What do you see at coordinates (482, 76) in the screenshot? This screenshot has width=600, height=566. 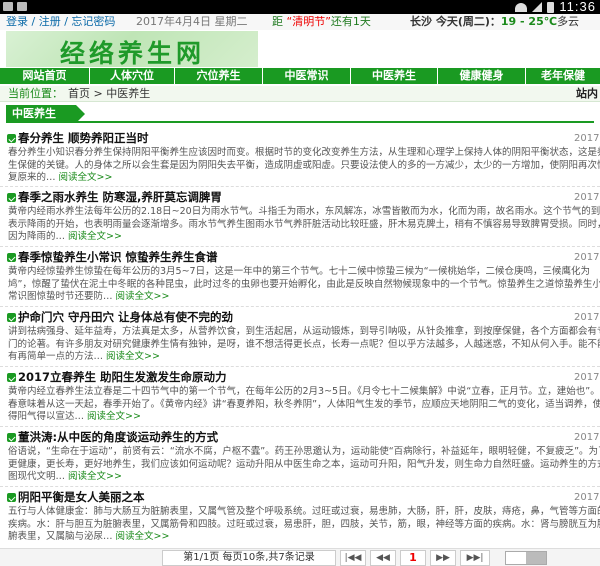 I see `nav-item-fitness: 健康健身` at bounding box center [482, 76].